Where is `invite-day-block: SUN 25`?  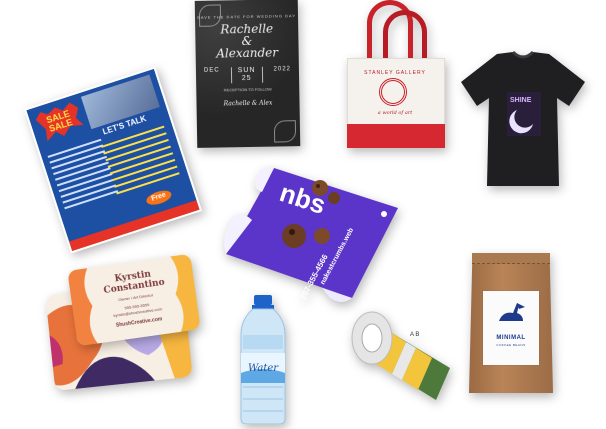 invite-day-block: SUN 25 is located at coordinates (246, 75).